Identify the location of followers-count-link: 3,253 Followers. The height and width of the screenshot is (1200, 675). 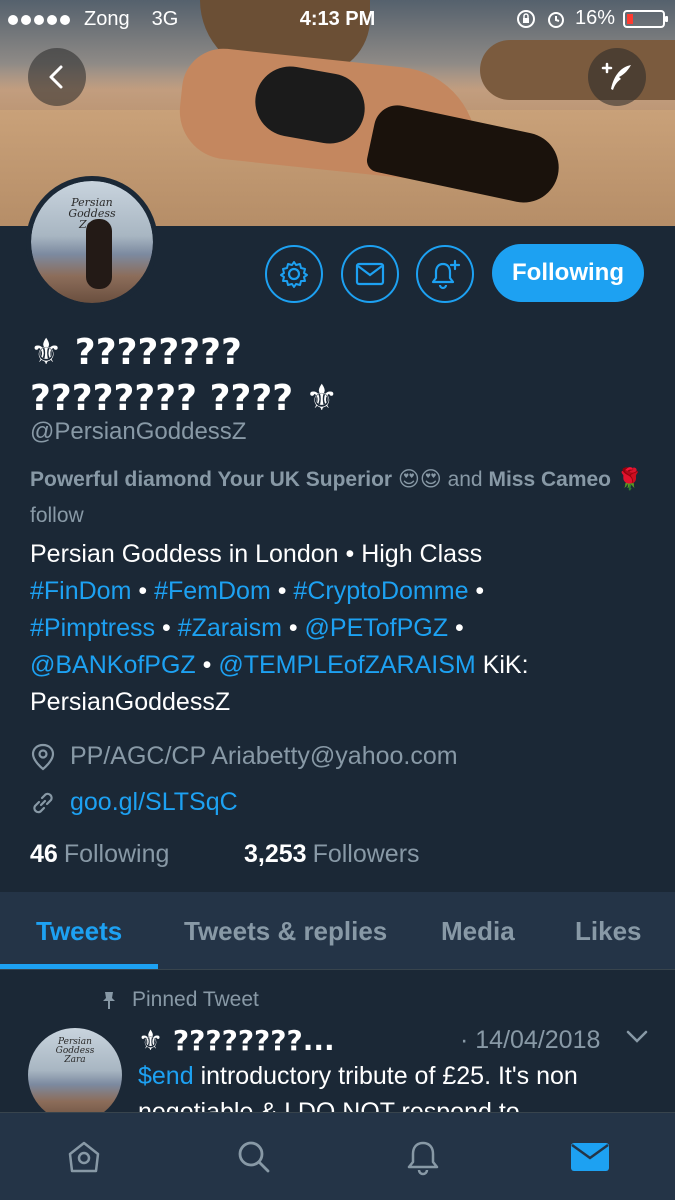
(332, 854).